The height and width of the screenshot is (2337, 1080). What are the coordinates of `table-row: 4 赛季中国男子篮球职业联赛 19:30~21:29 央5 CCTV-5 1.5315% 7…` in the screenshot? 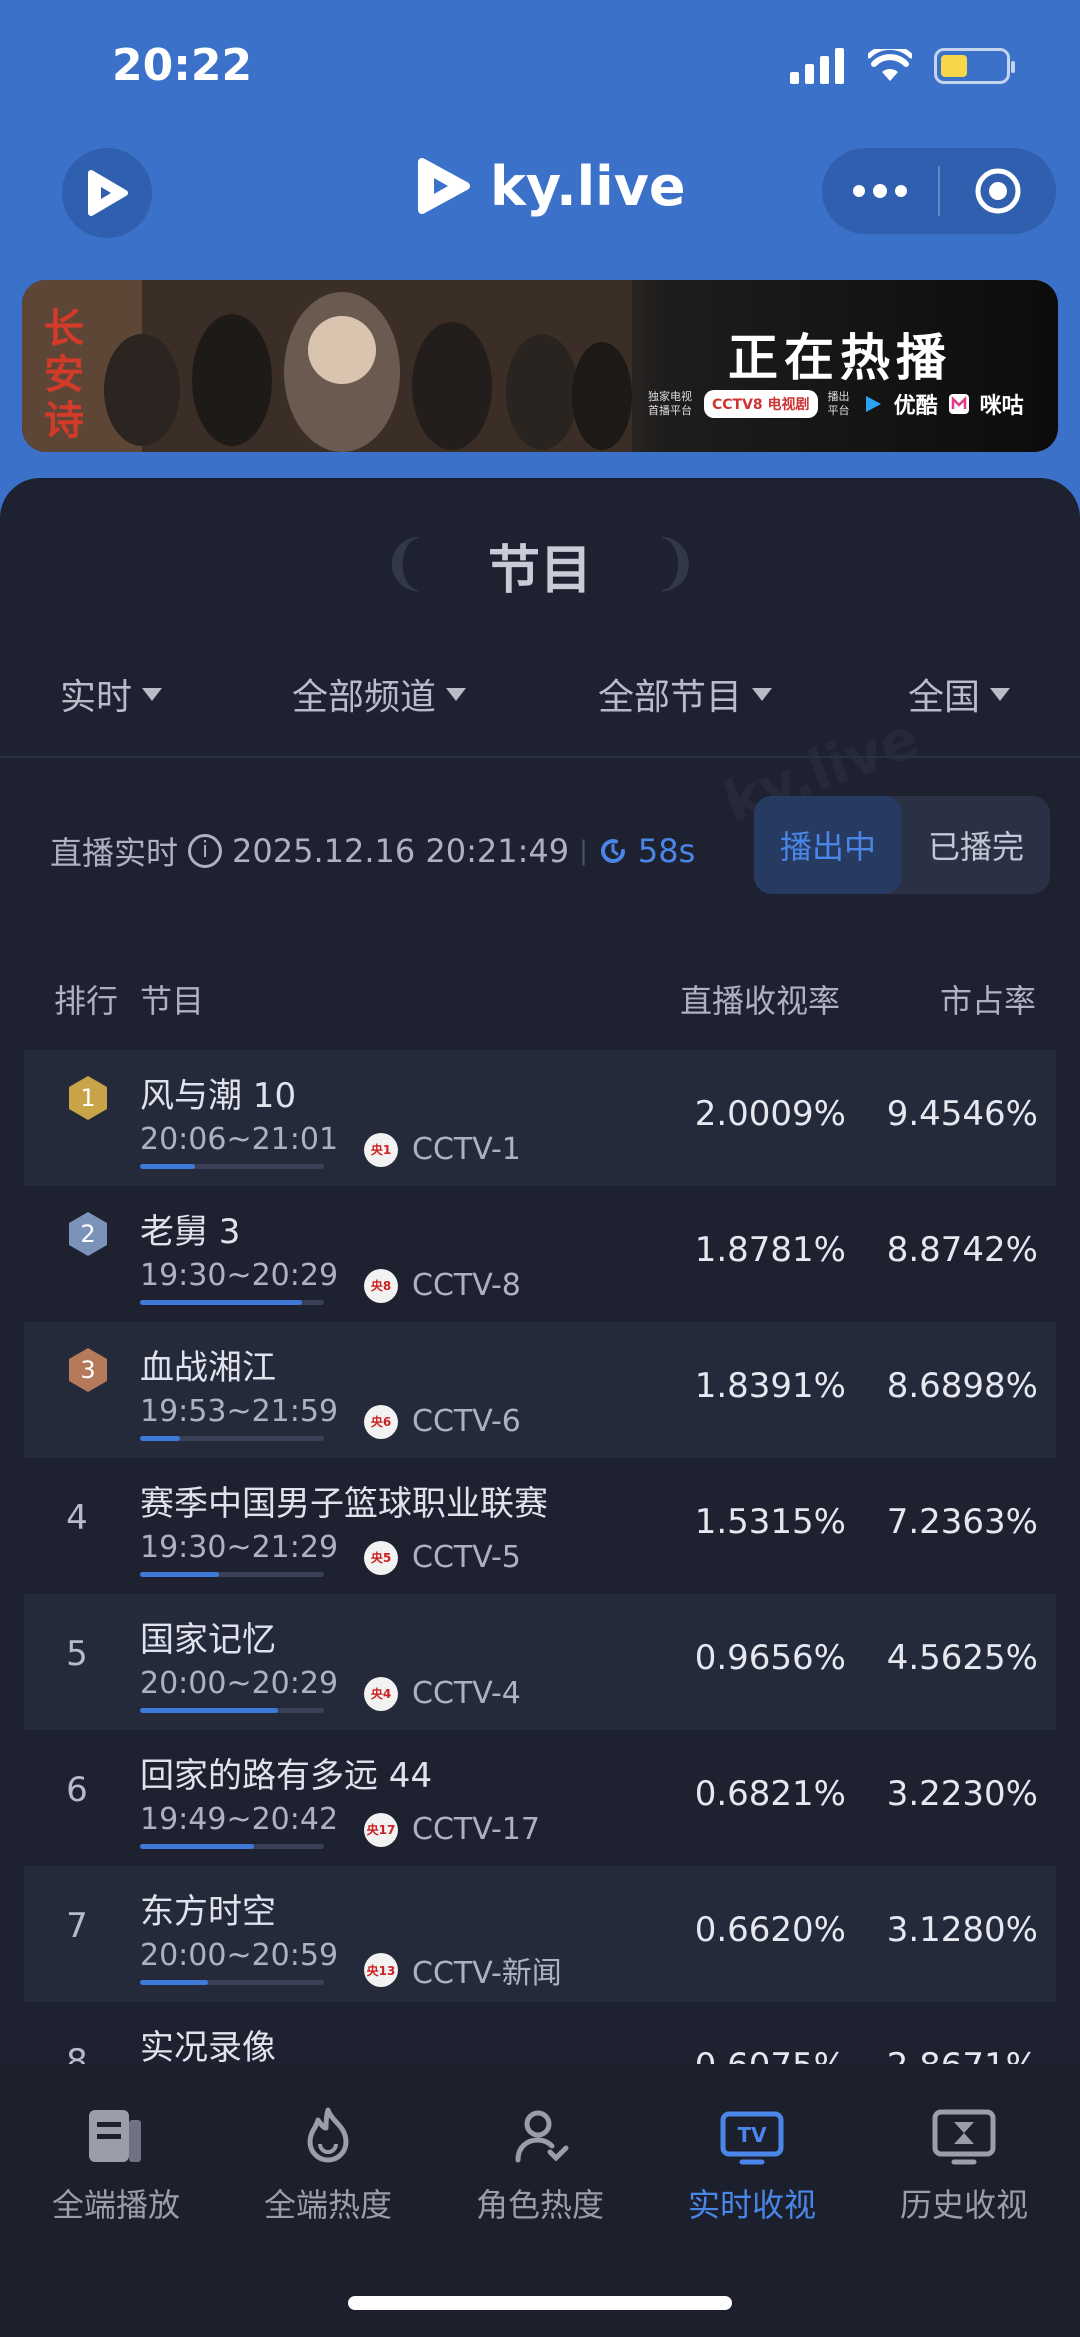 It's located at (540, 1526).